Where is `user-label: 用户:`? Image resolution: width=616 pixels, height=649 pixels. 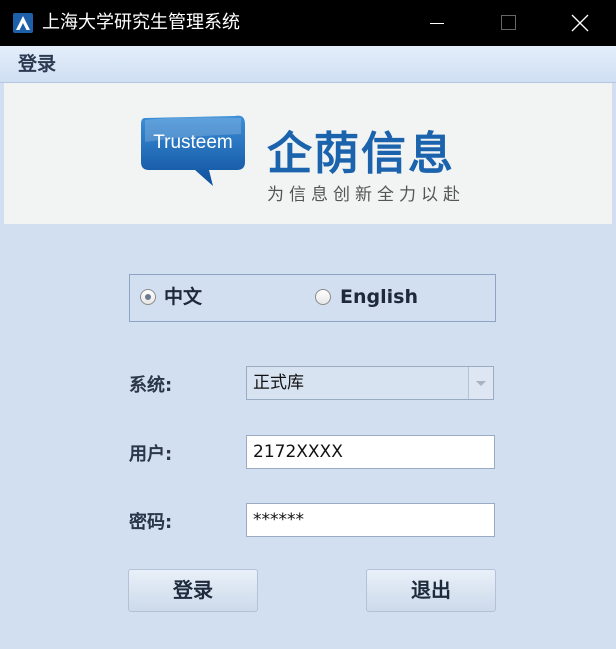
user-label: 用户: is located at coordinates (151, 454).